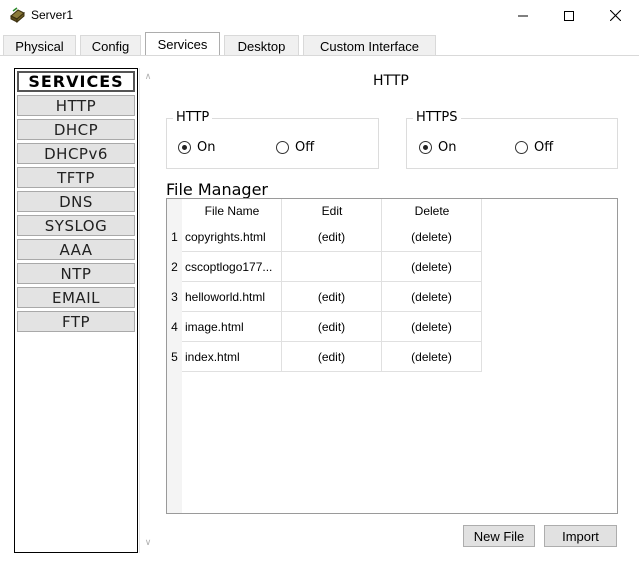  What do you see at coordinates (76, 273) in the screenshot?
I see `service-ntp-button: NTP` at bounding box center [76, 273].